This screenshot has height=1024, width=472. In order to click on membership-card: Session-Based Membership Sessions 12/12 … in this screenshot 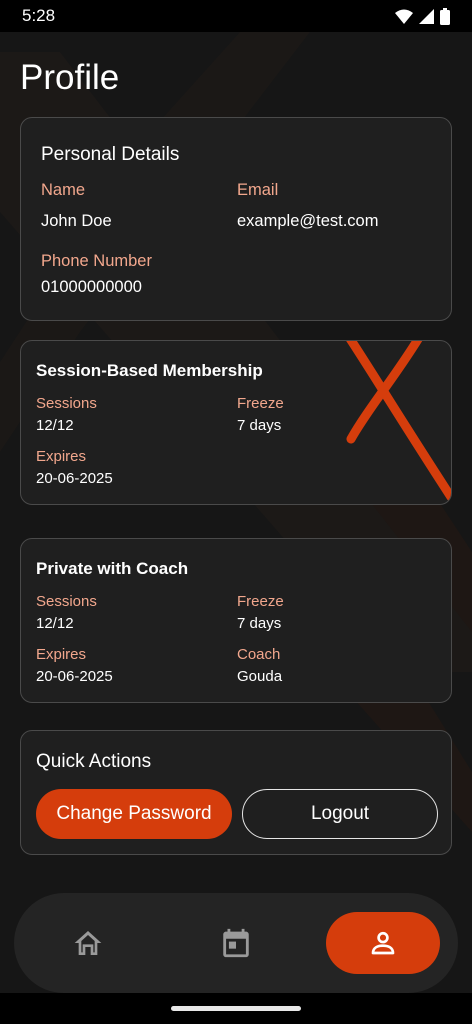, I will do `click(236, 422)`.